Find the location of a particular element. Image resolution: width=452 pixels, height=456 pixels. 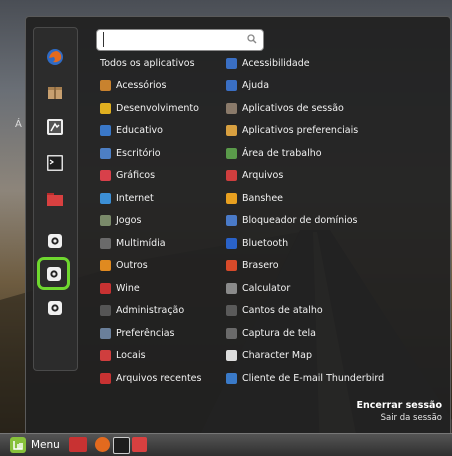

category-item: Desenvolvimento is located at coordinates (149, 108).